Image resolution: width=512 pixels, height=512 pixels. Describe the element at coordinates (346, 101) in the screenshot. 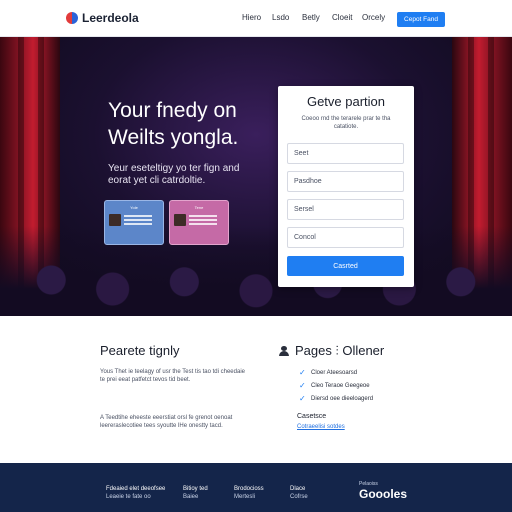

I see `form-title: Getve partion` at that location.